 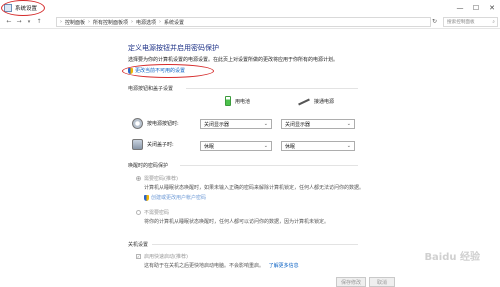 What do you see at coordinates (146, 197) in the screenshot?
I see `uac-shield-icon` at bounding box center [146, 197].